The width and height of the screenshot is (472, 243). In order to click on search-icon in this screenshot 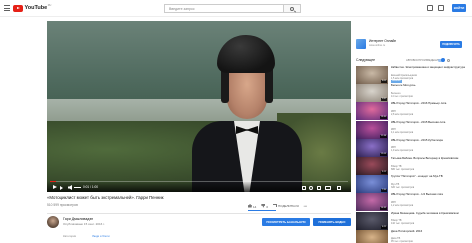, I will do `click(292, 8)`.